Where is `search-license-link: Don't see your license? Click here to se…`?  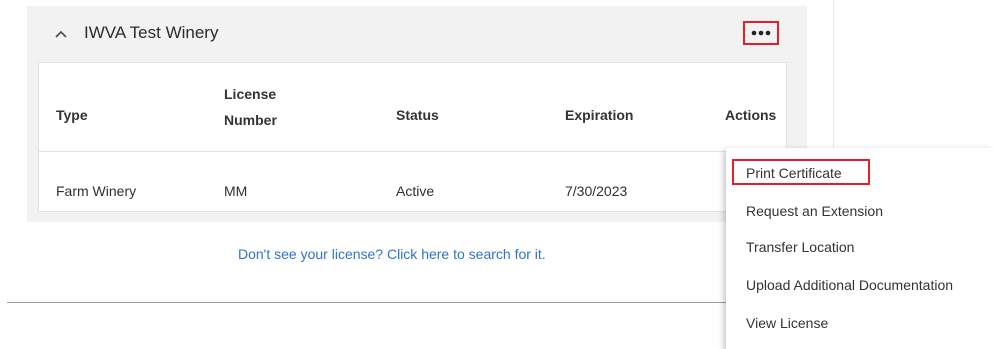 search-license-link: Don't see your license? Click here to se… is located at coordinates (392, 254).